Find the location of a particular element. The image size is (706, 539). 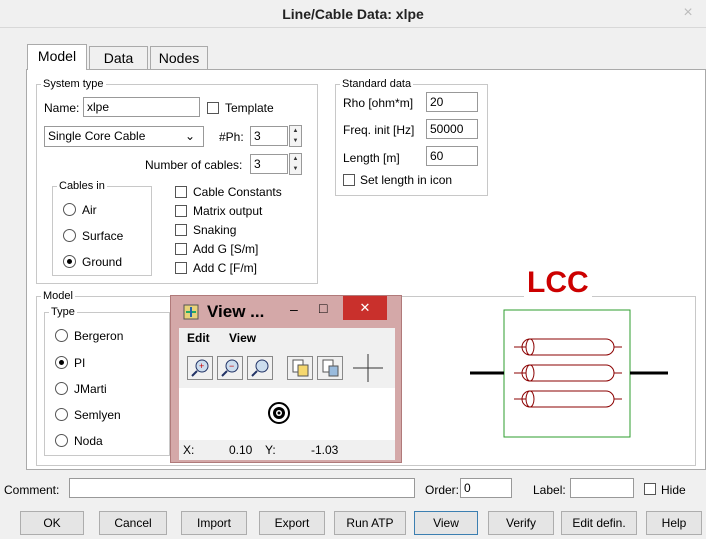

length-field: 60 is located at coordinates (452, 156).